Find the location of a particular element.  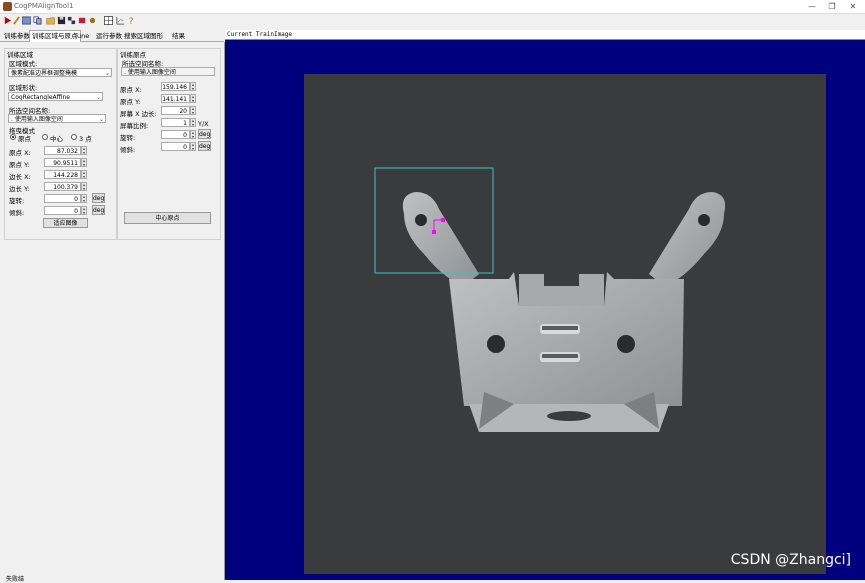

image-header: Current TrainImage is located at coordinates (545, 35).